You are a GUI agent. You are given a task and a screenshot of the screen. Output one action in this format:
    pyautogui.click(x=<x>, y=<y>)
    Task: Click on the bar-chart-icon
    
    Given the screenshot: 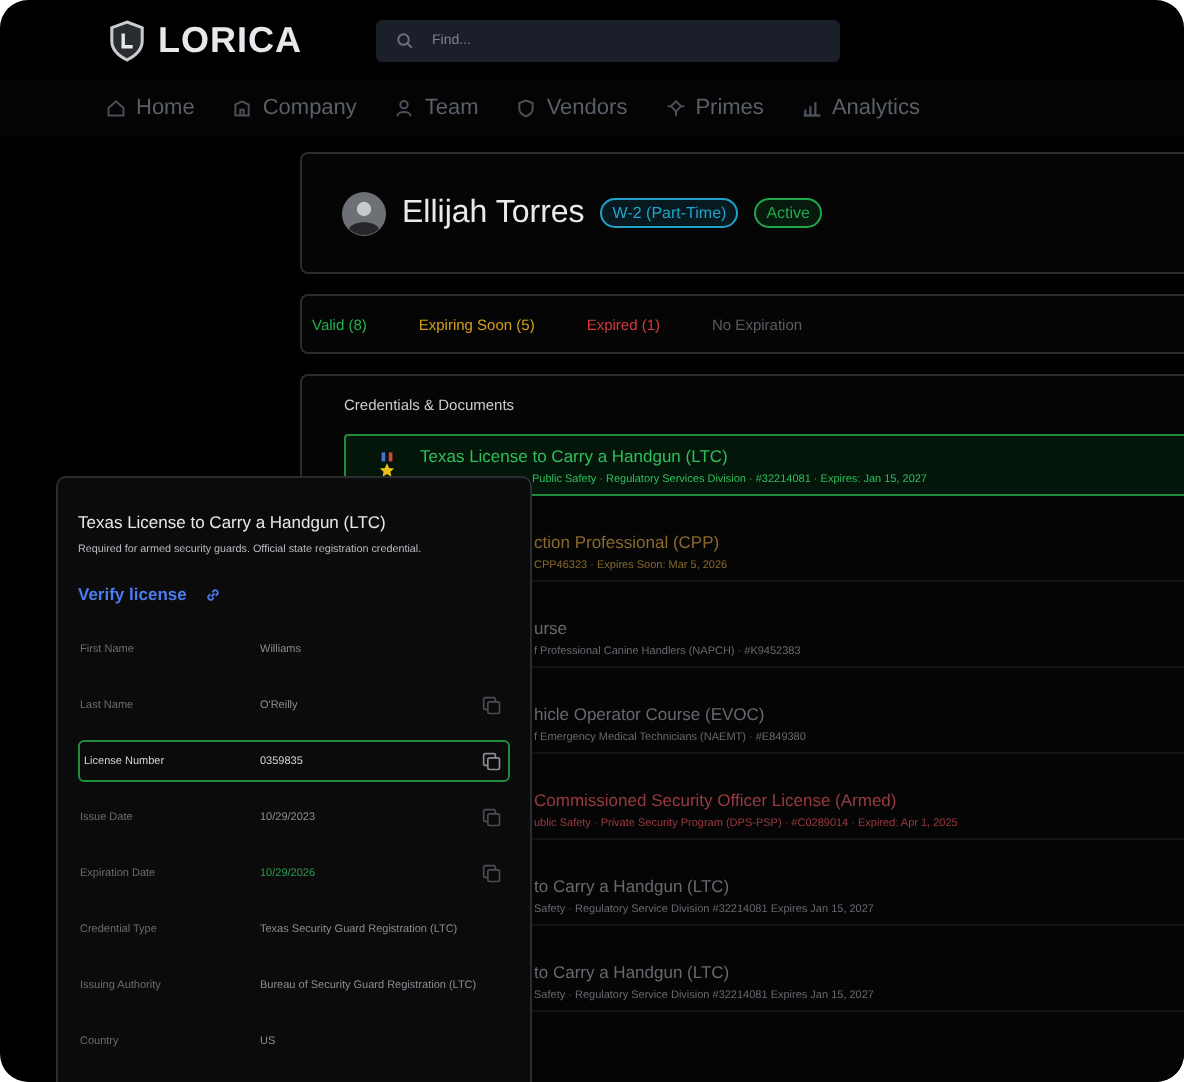 What is the action you would take?
    pyautogui.click(x=811, y=108)
    